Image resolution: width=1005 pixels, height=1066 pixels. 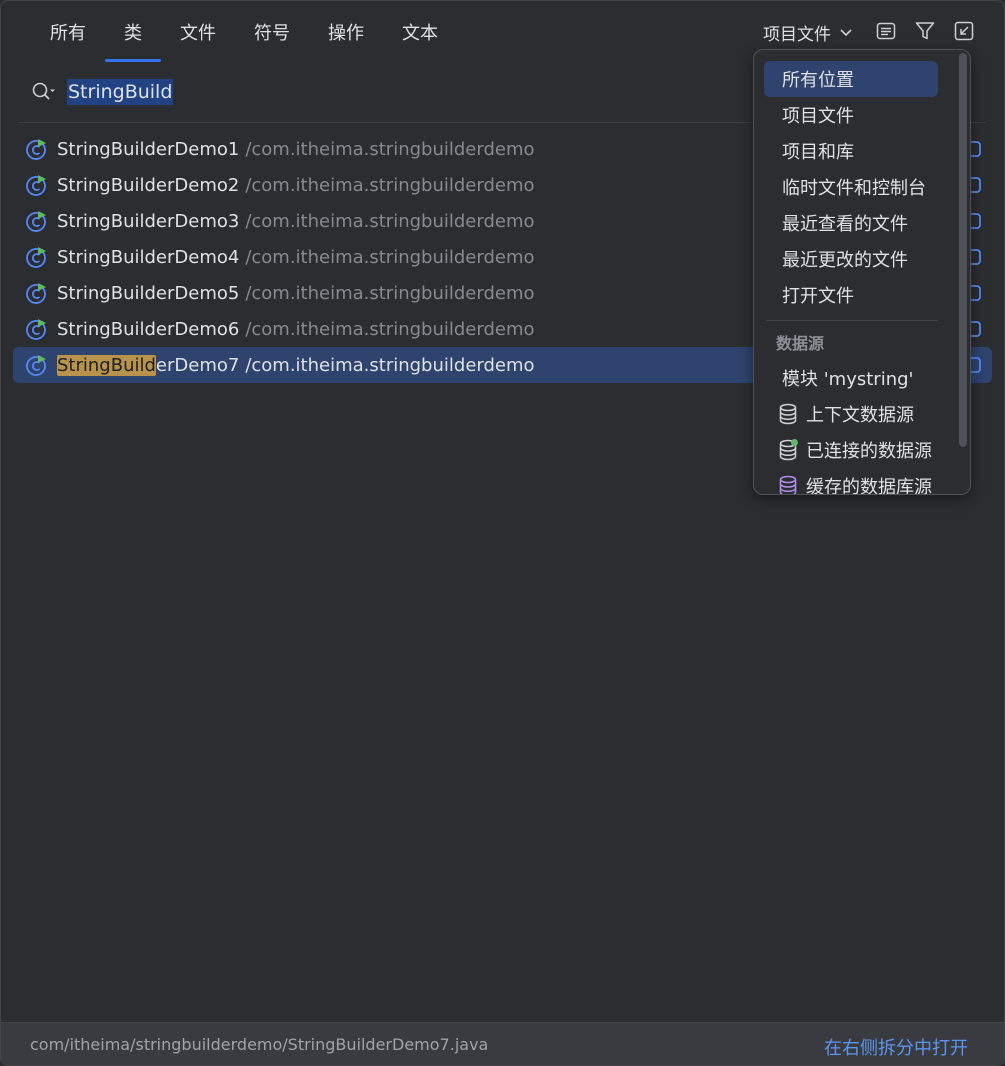 I want to click on result-name: StringBuilderDemo3, so click(x=148, y=221).